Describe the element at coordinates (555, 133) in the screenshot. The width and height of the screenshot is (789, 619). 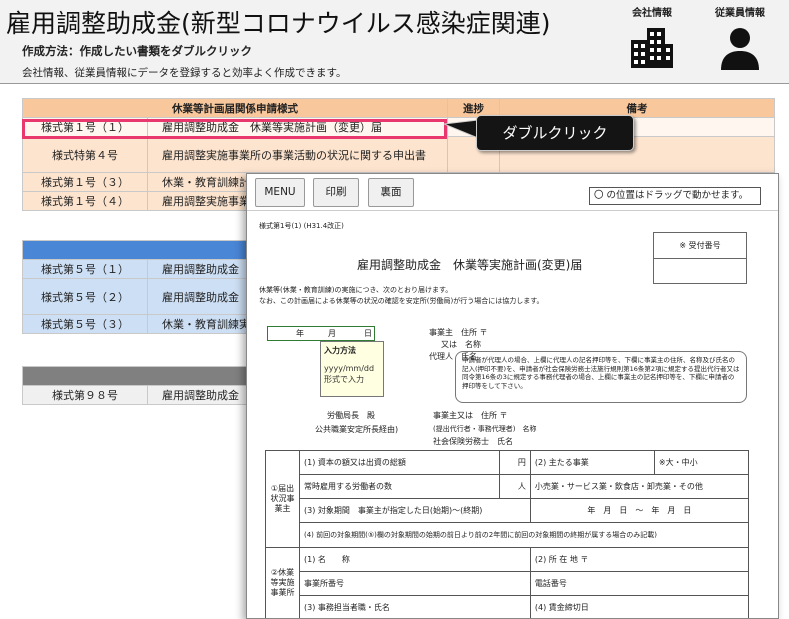
I see `double-click-callout: ダブルクリック` at that location.